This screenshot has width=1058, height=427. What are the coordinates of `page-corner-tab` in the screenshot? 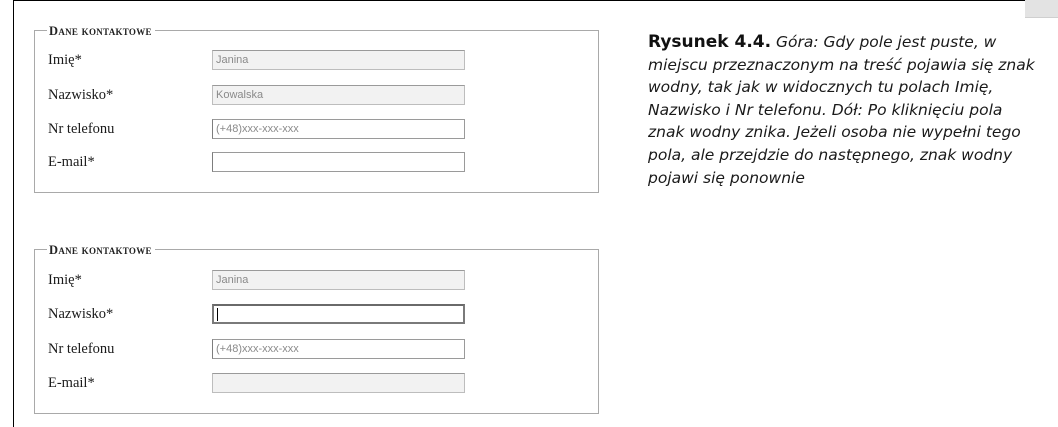 It's located at (1041, 9).